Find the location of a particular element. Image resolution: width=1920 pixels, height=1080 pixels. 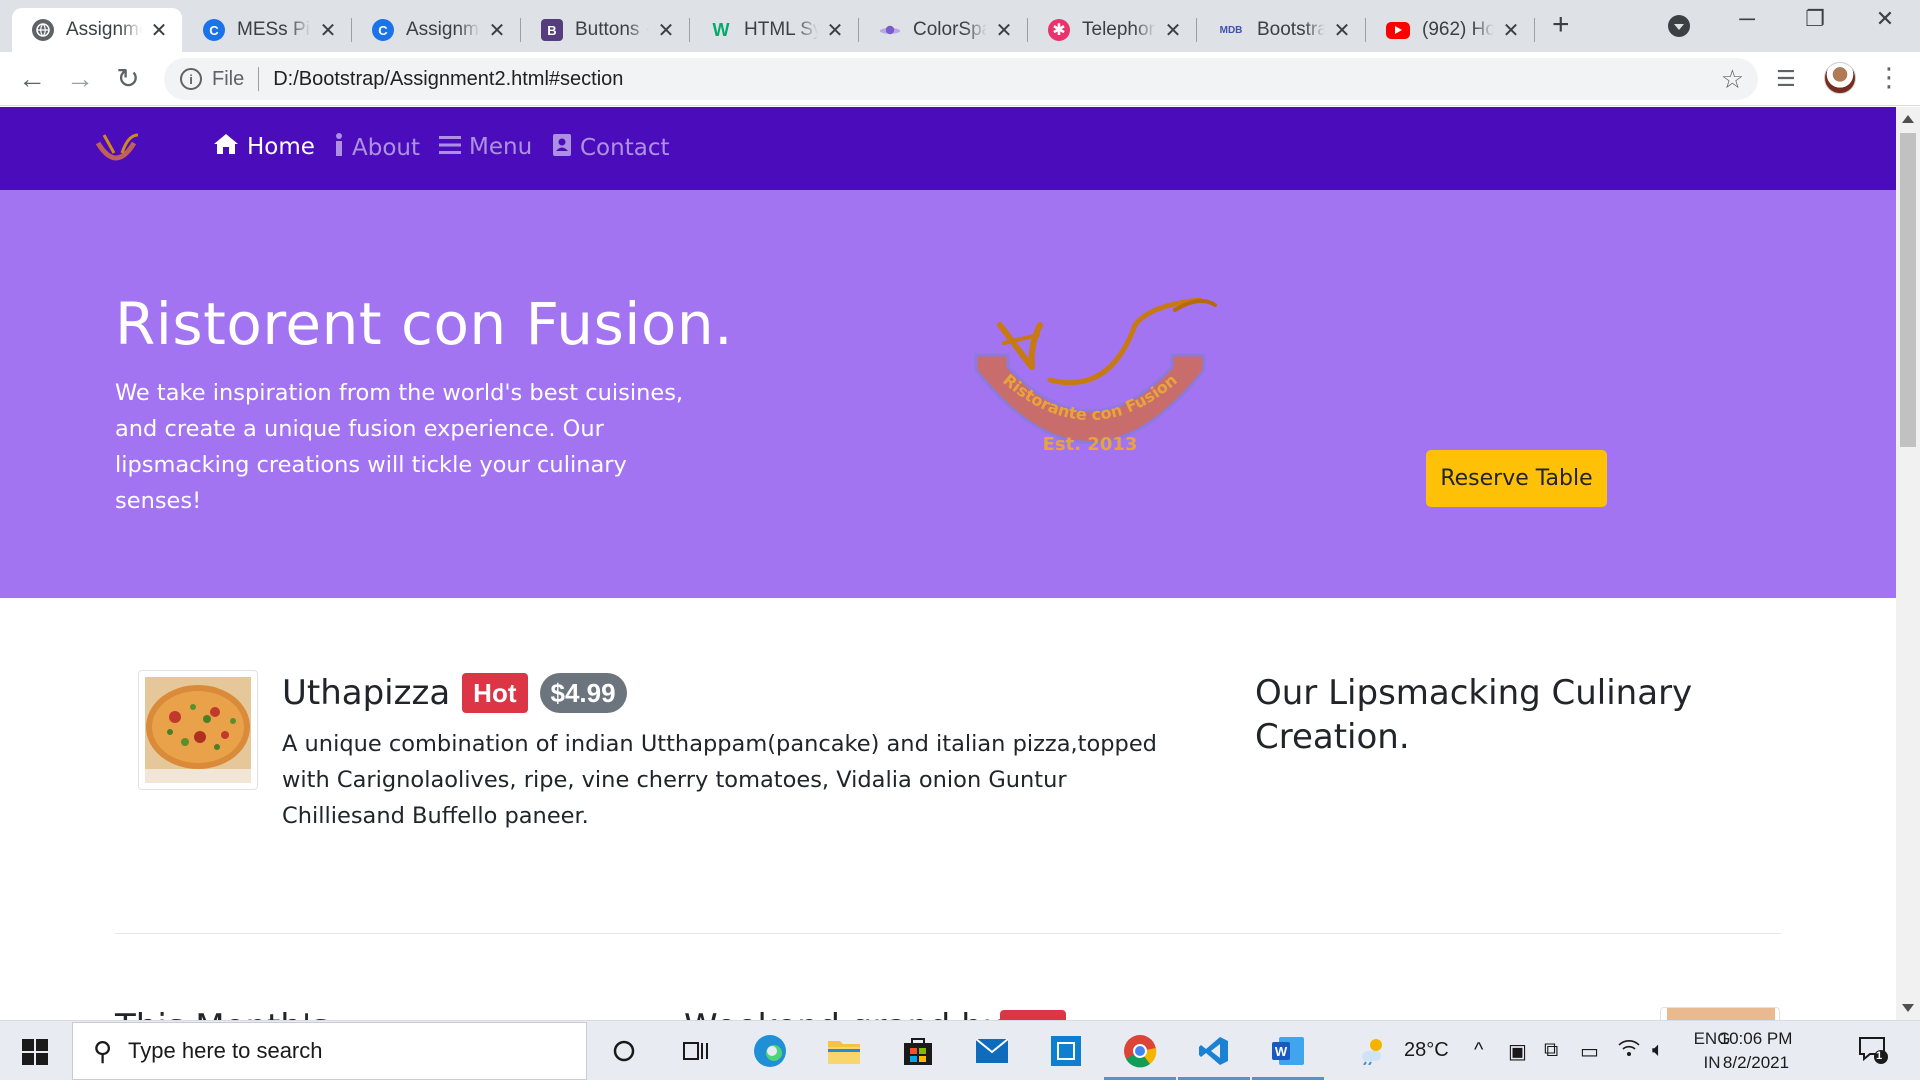

tab-telephone: ✱ Telephon ✕ is located at coordinates (1112, 30).